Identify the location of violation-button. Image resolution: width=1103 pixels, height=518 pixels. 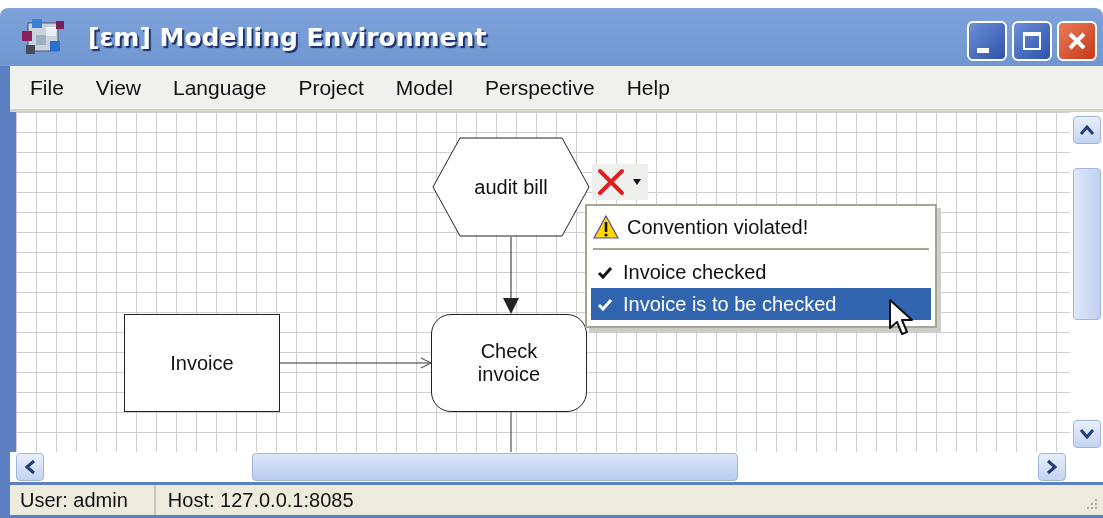
(620, 182).